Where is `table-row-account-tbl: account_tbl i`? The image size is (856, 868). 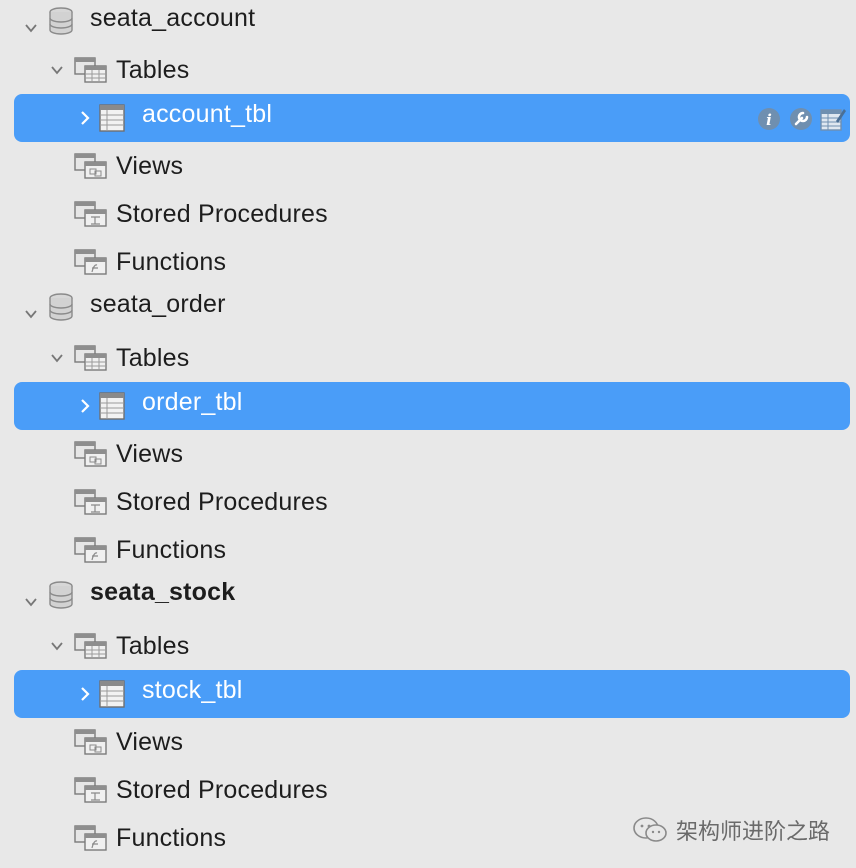 table-row-account-tbl: account_tbl i is located at coordinates (432, 118).